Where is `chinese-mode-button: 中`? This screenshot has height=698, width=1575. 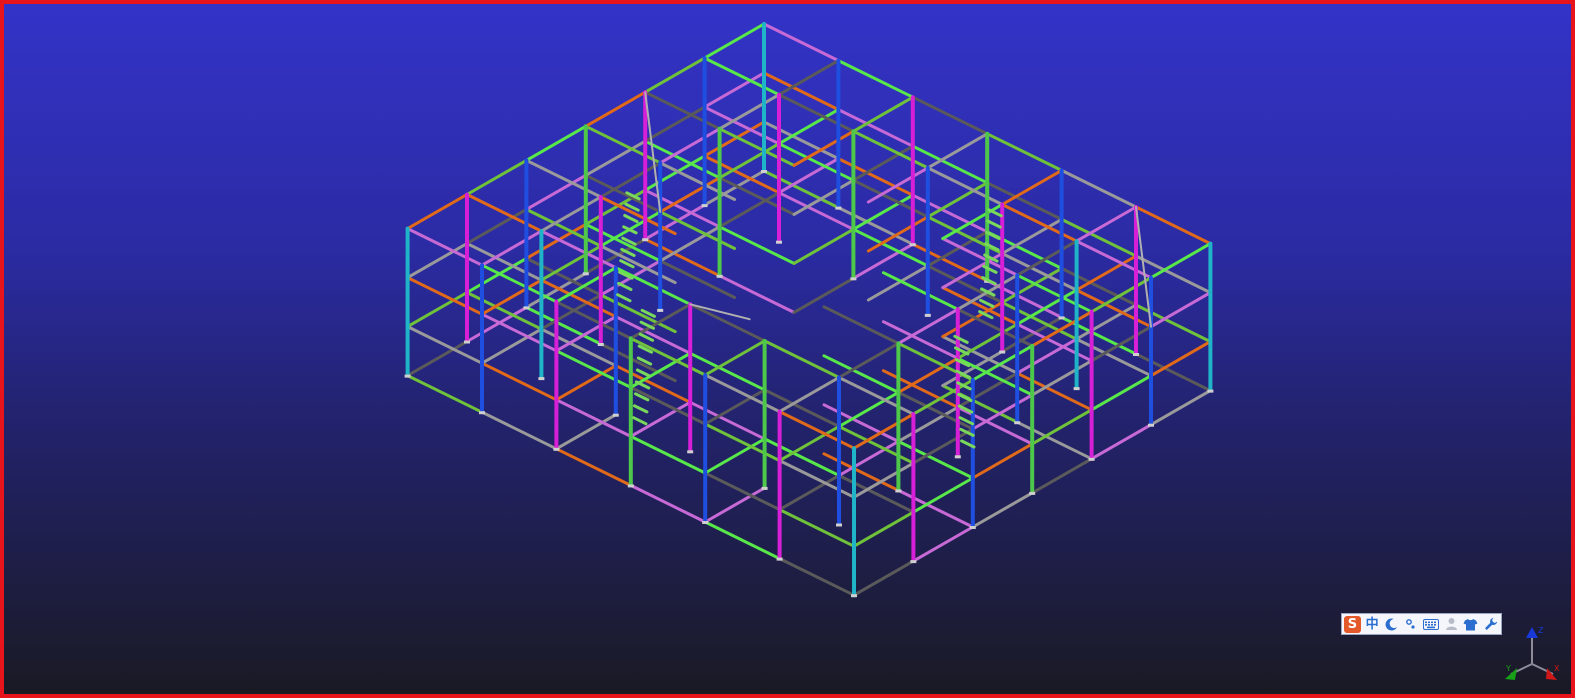 chinese-mode-button: 中 is located at coordinates (1372, 624).